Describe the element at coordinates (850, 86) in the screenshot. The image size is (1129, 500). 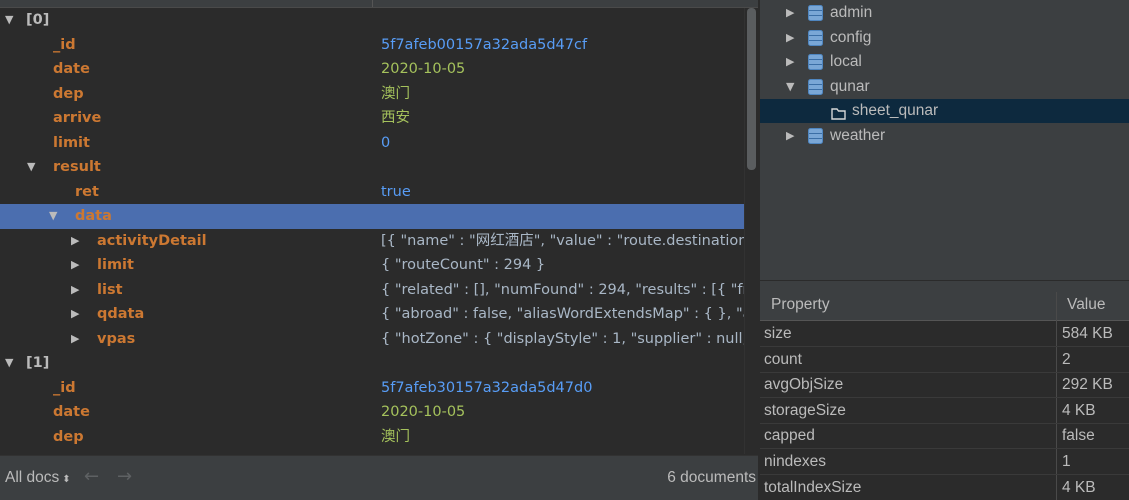
I see `database-name: qunar` at that location.